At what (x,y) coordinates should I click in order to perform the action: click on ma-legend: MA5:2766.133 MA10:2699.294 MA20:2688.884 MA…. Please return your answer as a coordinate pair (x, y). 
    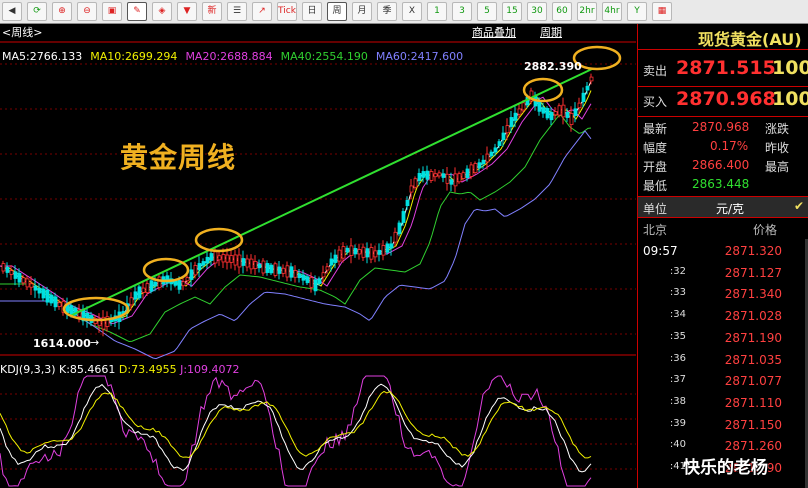
    Looking at the image, I should click on (236, 54).